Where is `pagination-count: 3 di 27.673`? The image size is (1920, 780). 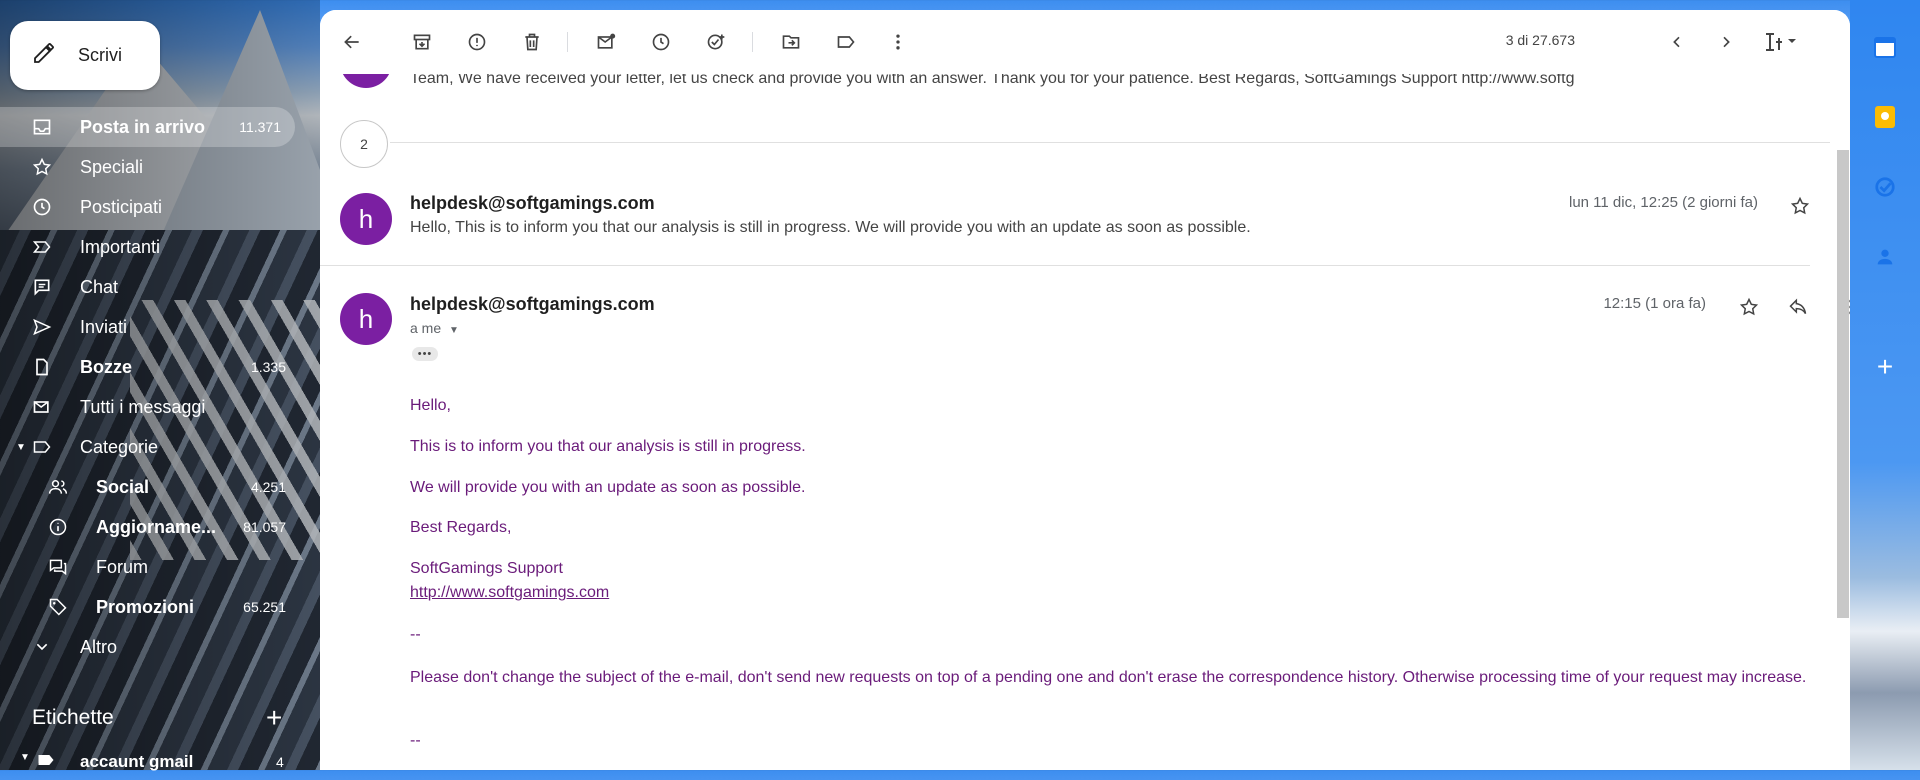
pagination-count: 3 di 27.673 is located at coordinates (1540, 40).